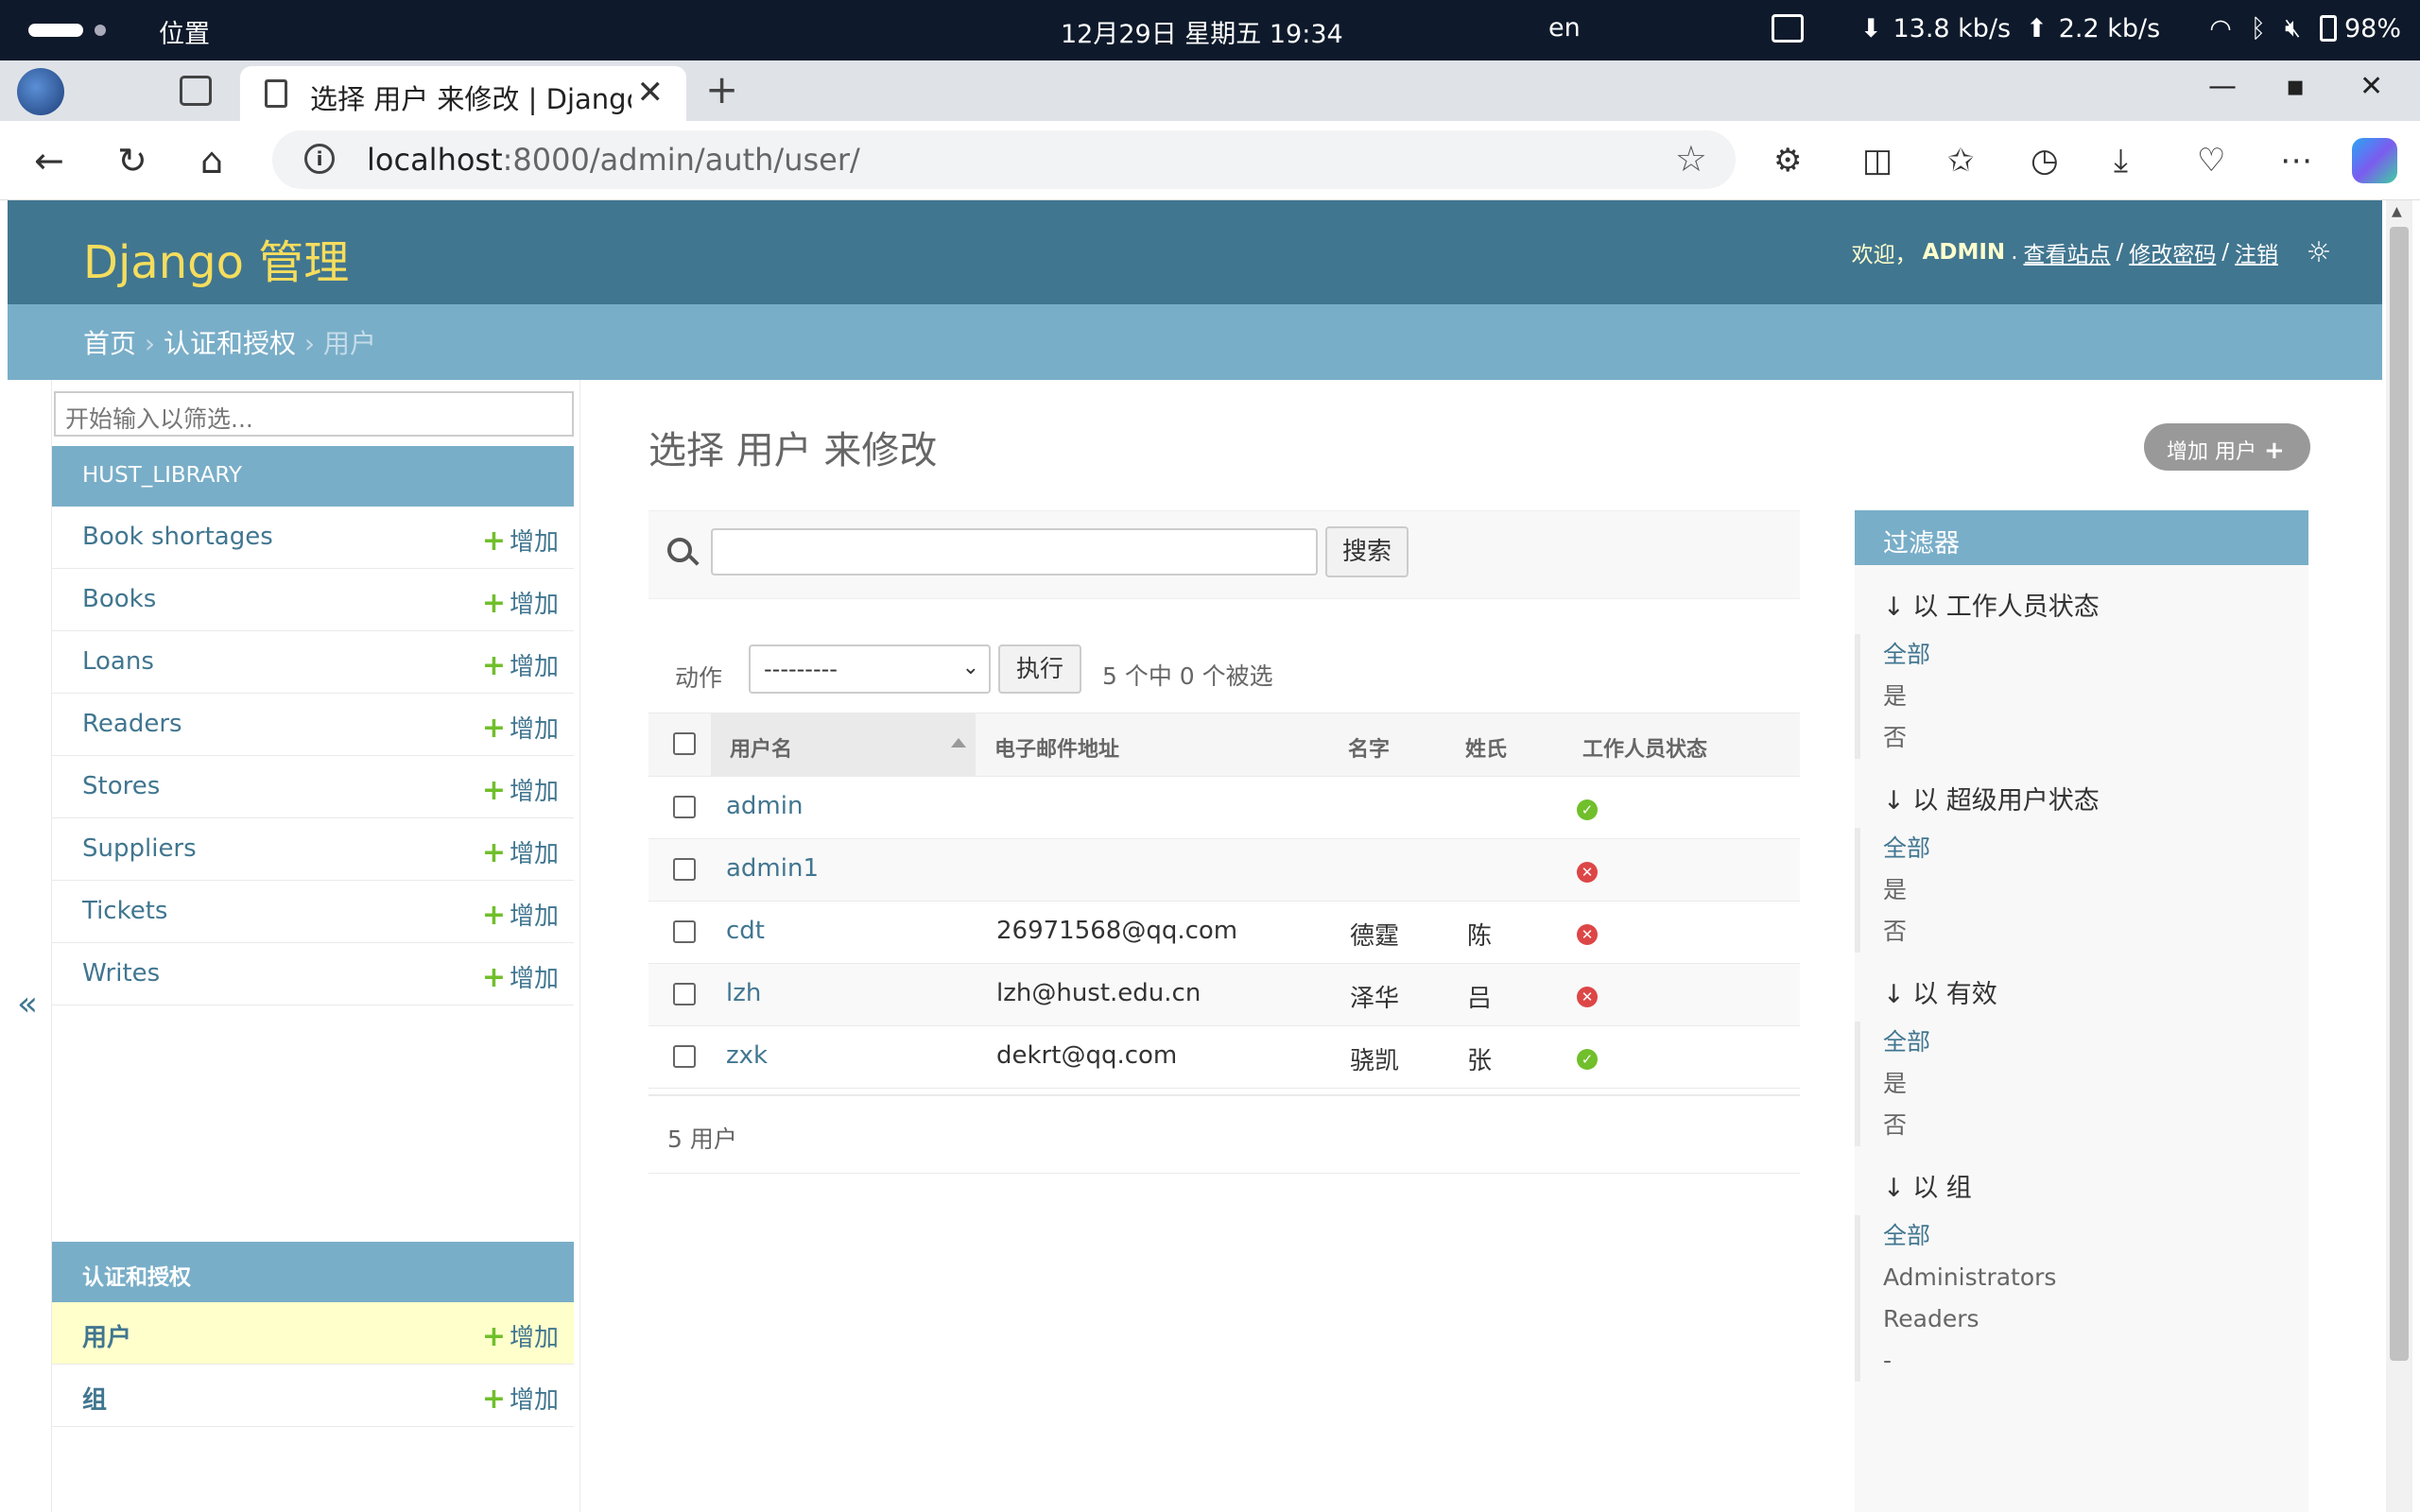  Describe the element at coordinates (1878, 161) in the screenshot. I see `split-screen-icon: ◫` at that location.